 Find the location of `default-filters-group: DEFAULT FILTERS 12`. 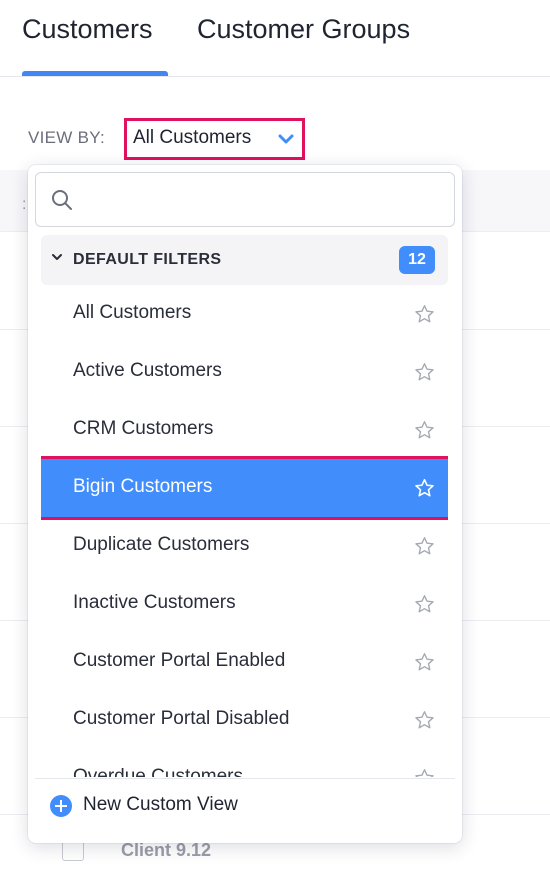

default-filters-group: DEFAULT FILTERS 12 is located at coordinates (244, 260).